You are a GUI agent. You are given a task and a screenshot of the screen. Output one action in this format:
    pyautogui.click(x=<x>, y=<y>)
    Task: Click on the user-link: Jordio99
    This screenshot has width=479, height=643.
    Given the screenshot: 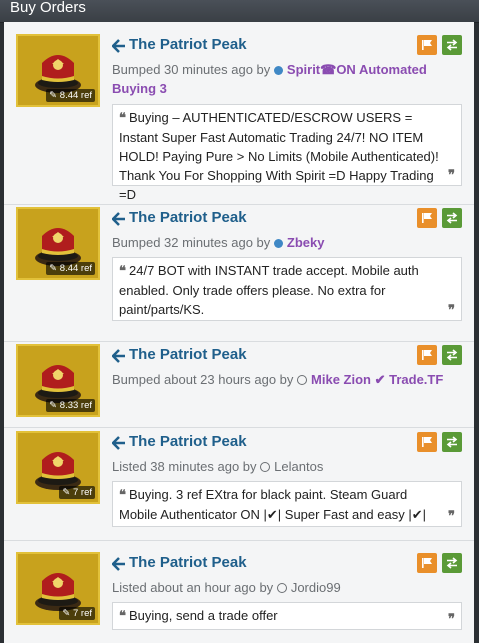 What is the action you would take?
    pyautogui.click(x=316, y=587)
    